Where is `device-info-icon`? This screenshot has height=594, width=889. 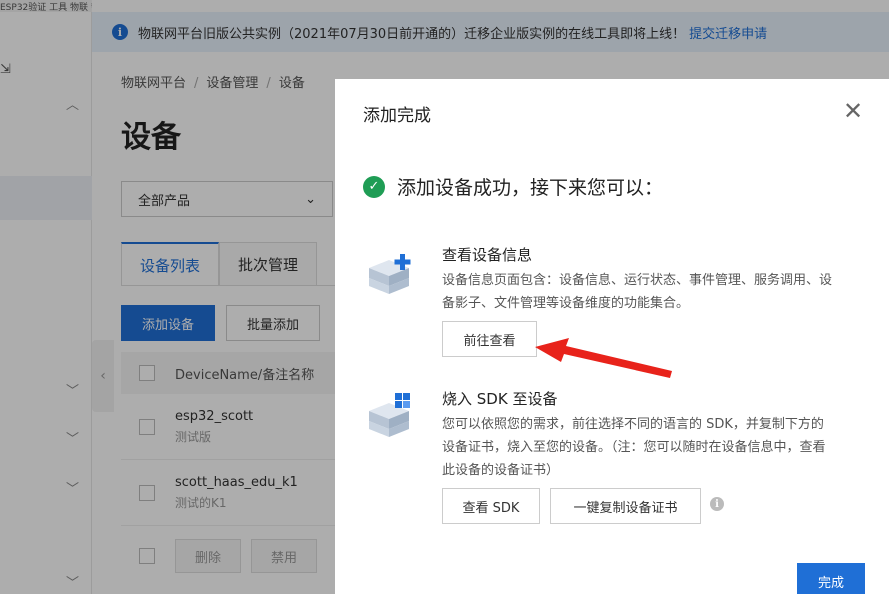
device-info-icon is located at coordinates (390, 274).